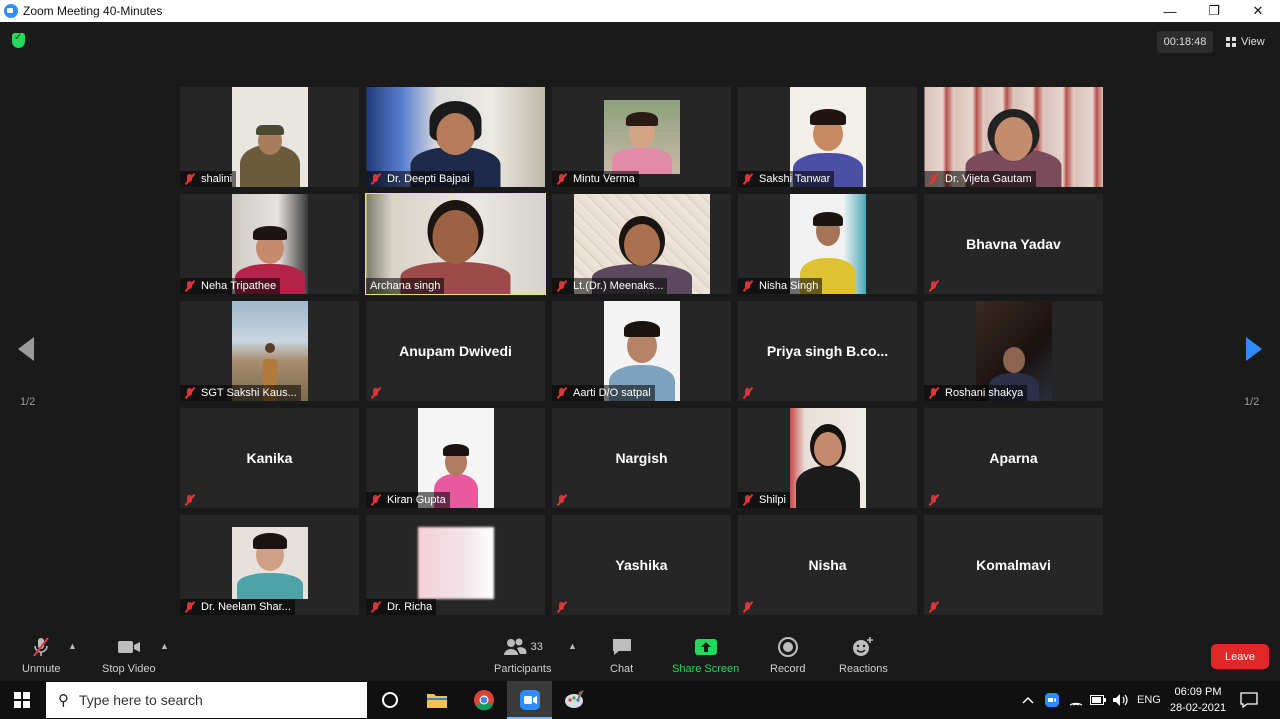  I want to click on participant-tile: Dr. Richa, so click(455, 565).